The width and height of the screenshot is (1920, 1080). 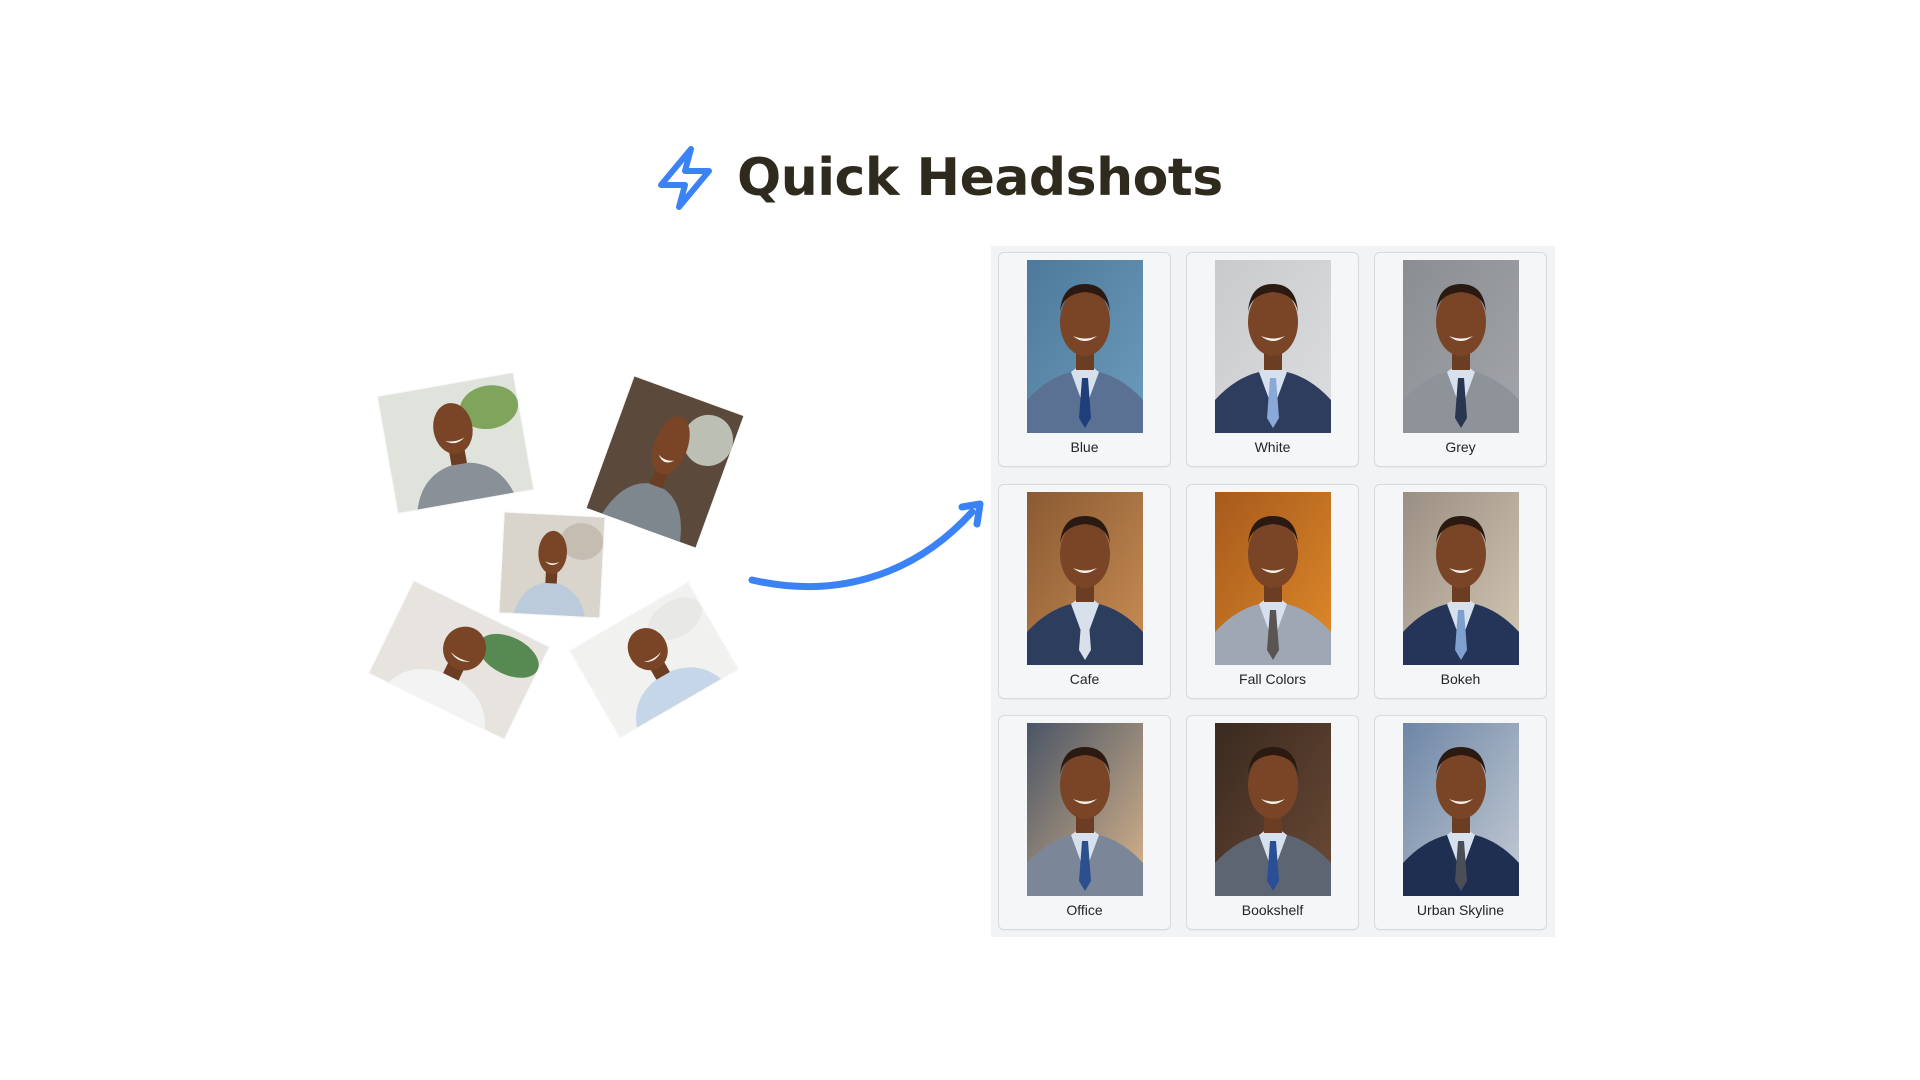 I want to click on style-card-cafe: Cafe, so click(x=1084, y=591).